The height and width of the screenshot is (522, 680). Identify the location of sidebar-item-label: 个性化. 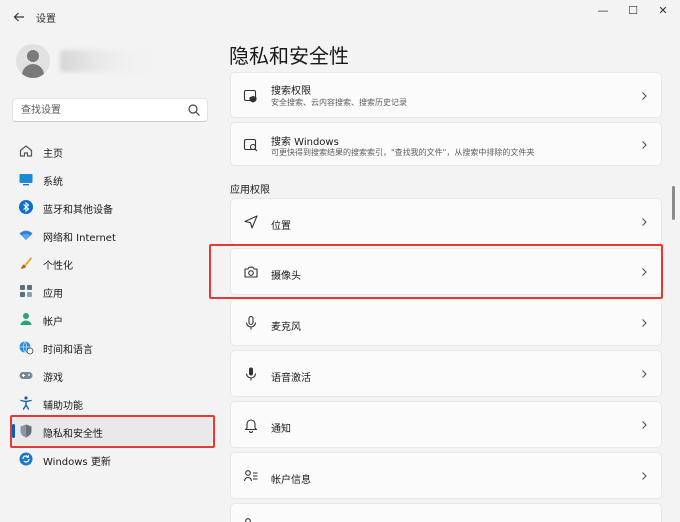
(58, 266).